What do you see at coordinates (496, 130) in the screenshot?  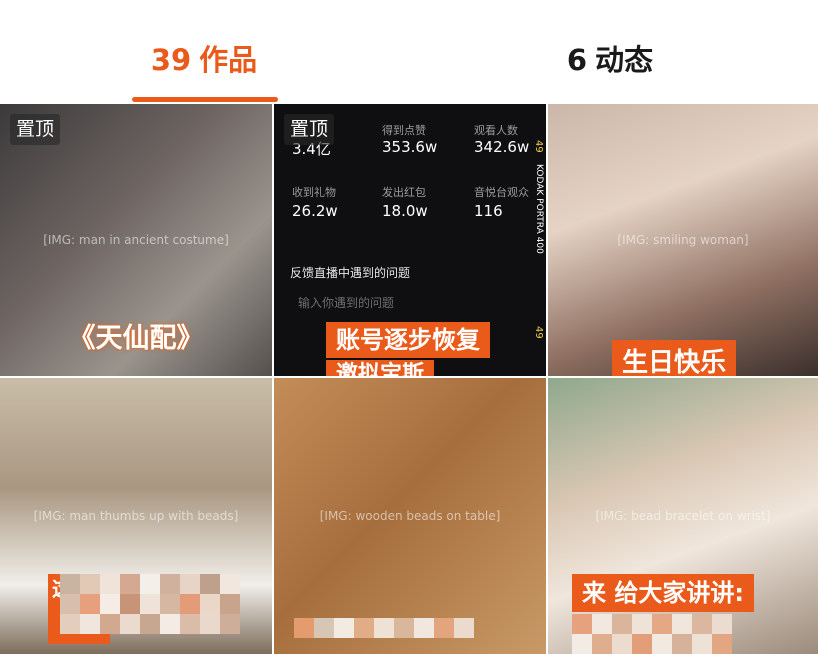 I see `stat-label: 观看人数` at bounding box center [496, 130].